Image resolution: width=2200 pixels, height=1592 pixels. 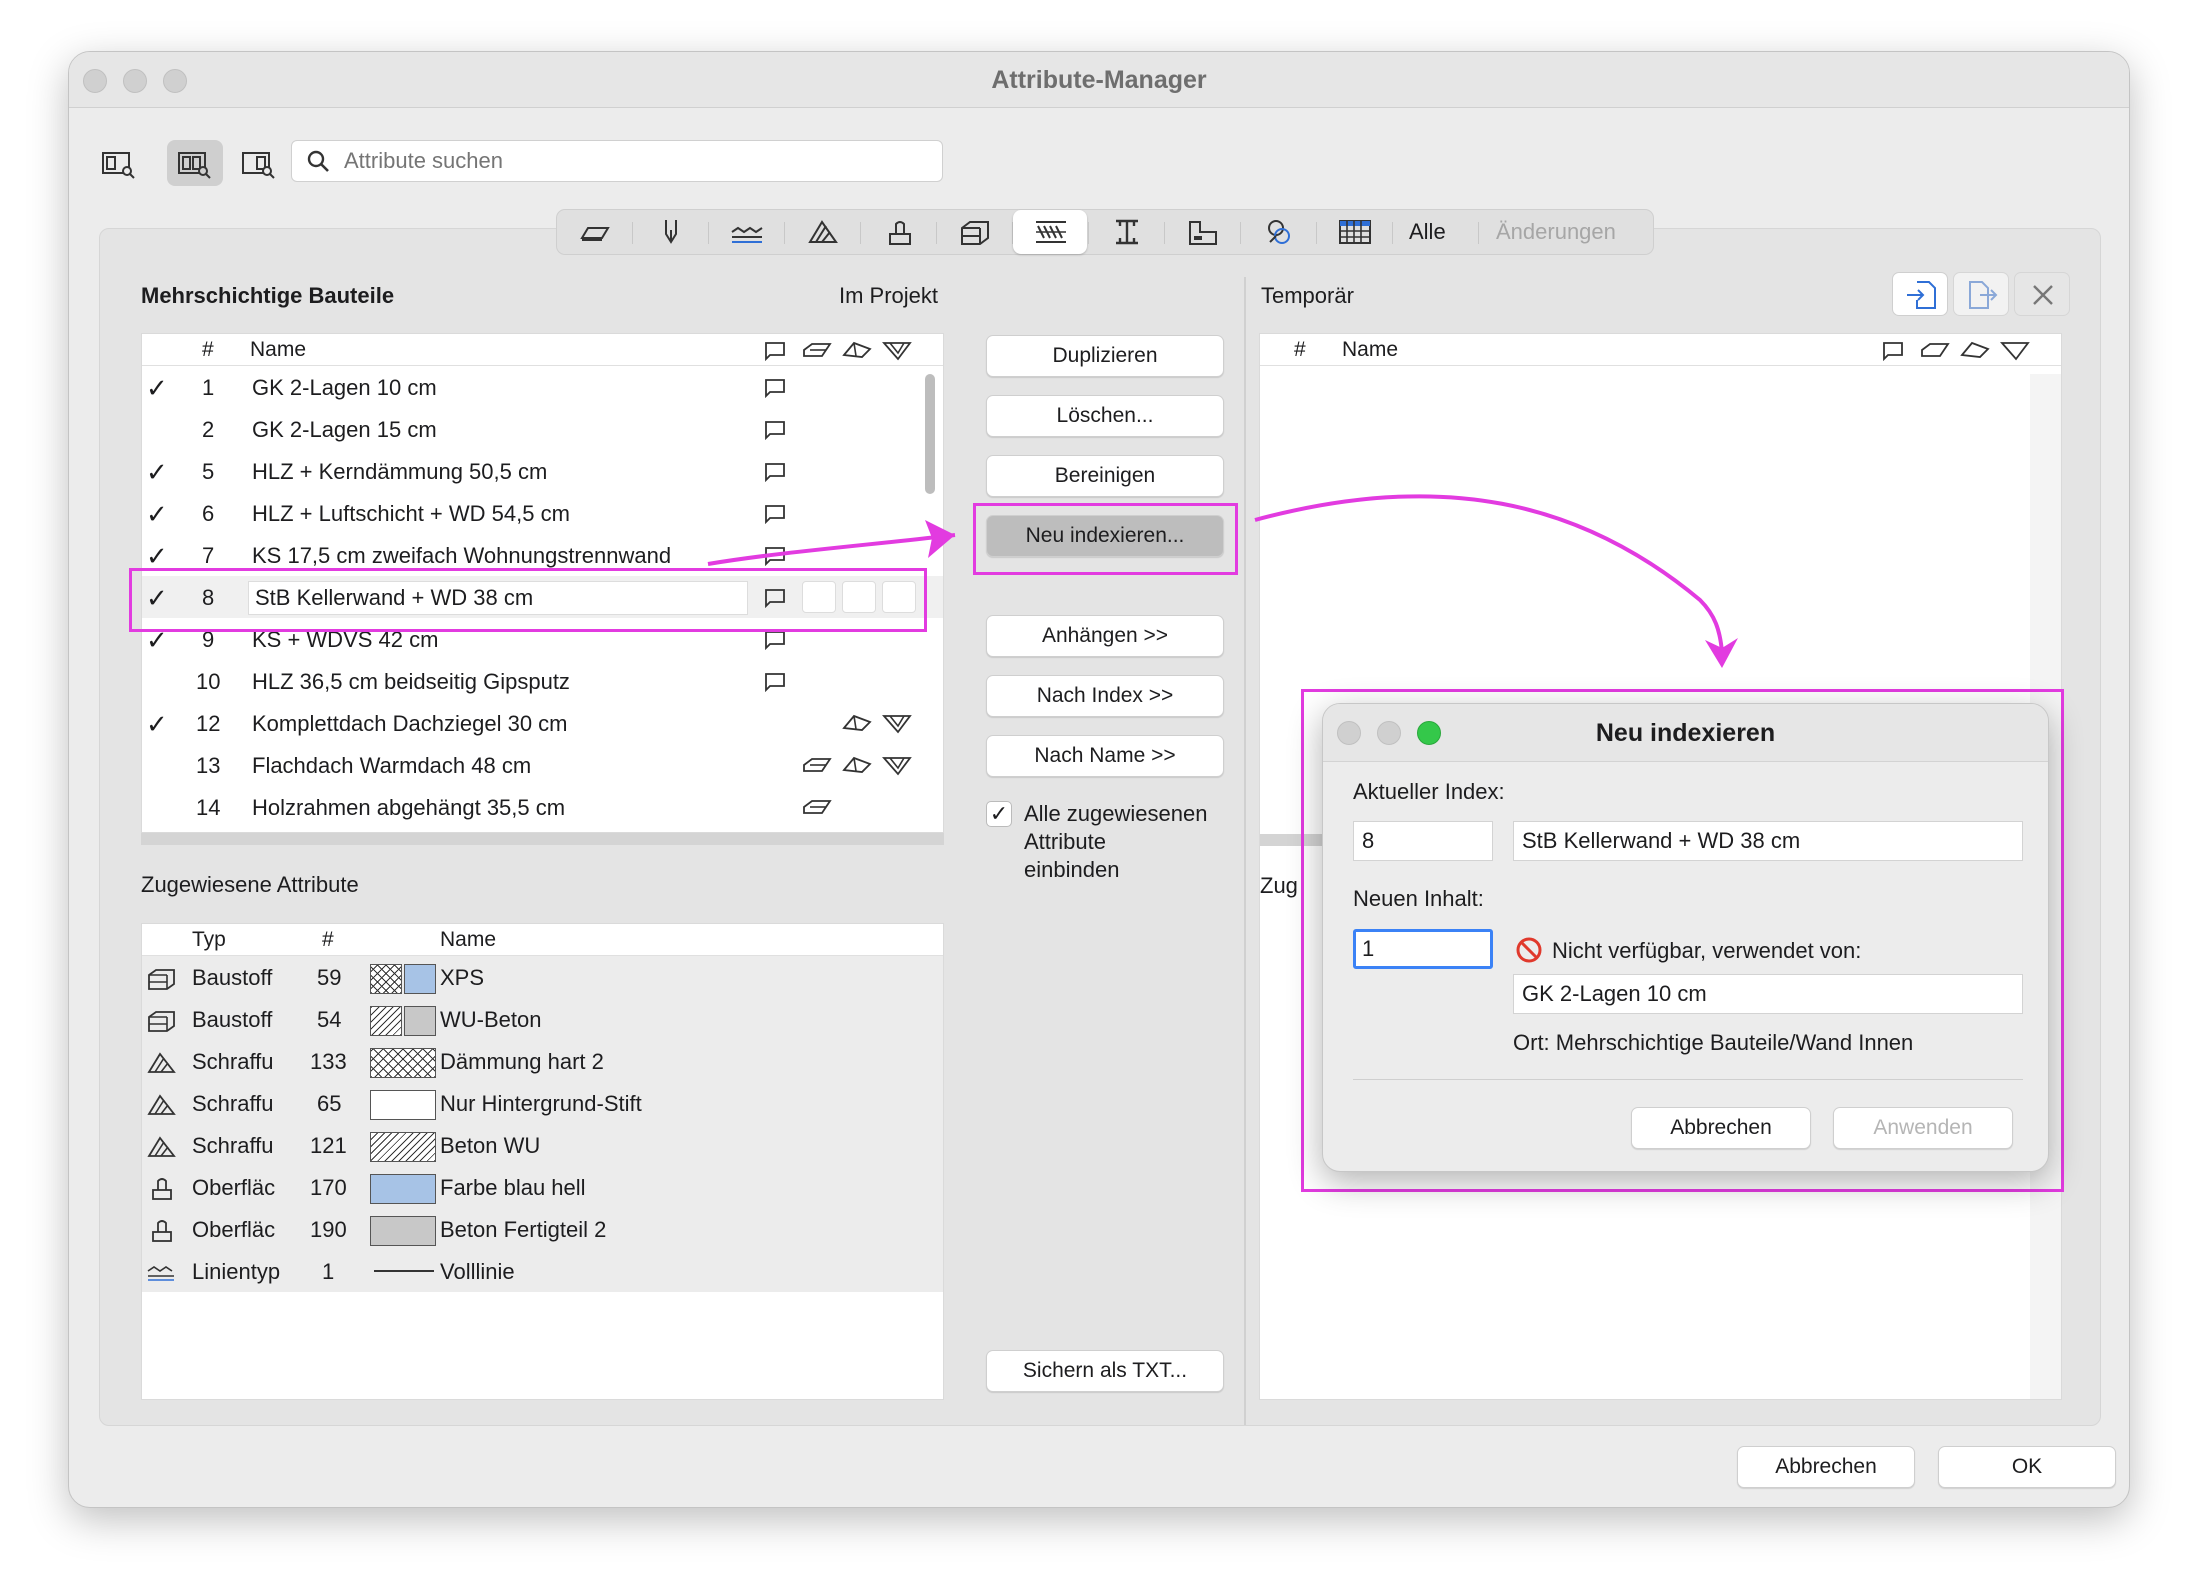 What do you see at coordinates (1556, 232) in the screenshot?
I see `type-changes: Änderungen` at bounding box center [1556, 232].